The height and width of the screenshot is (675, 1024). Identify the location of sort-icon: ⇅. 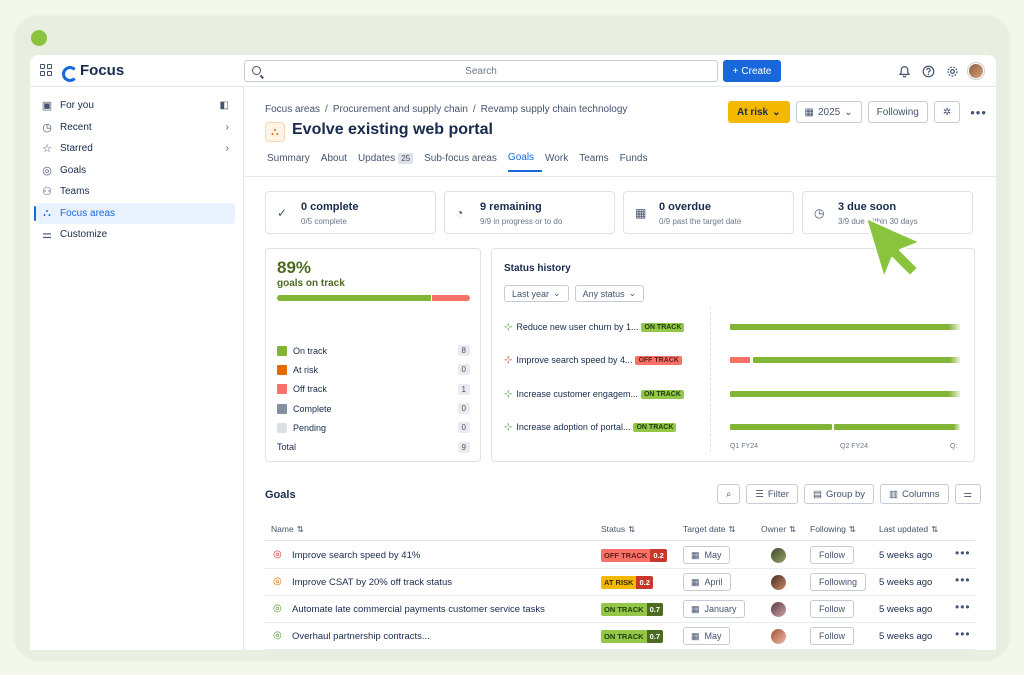
(632, 529).